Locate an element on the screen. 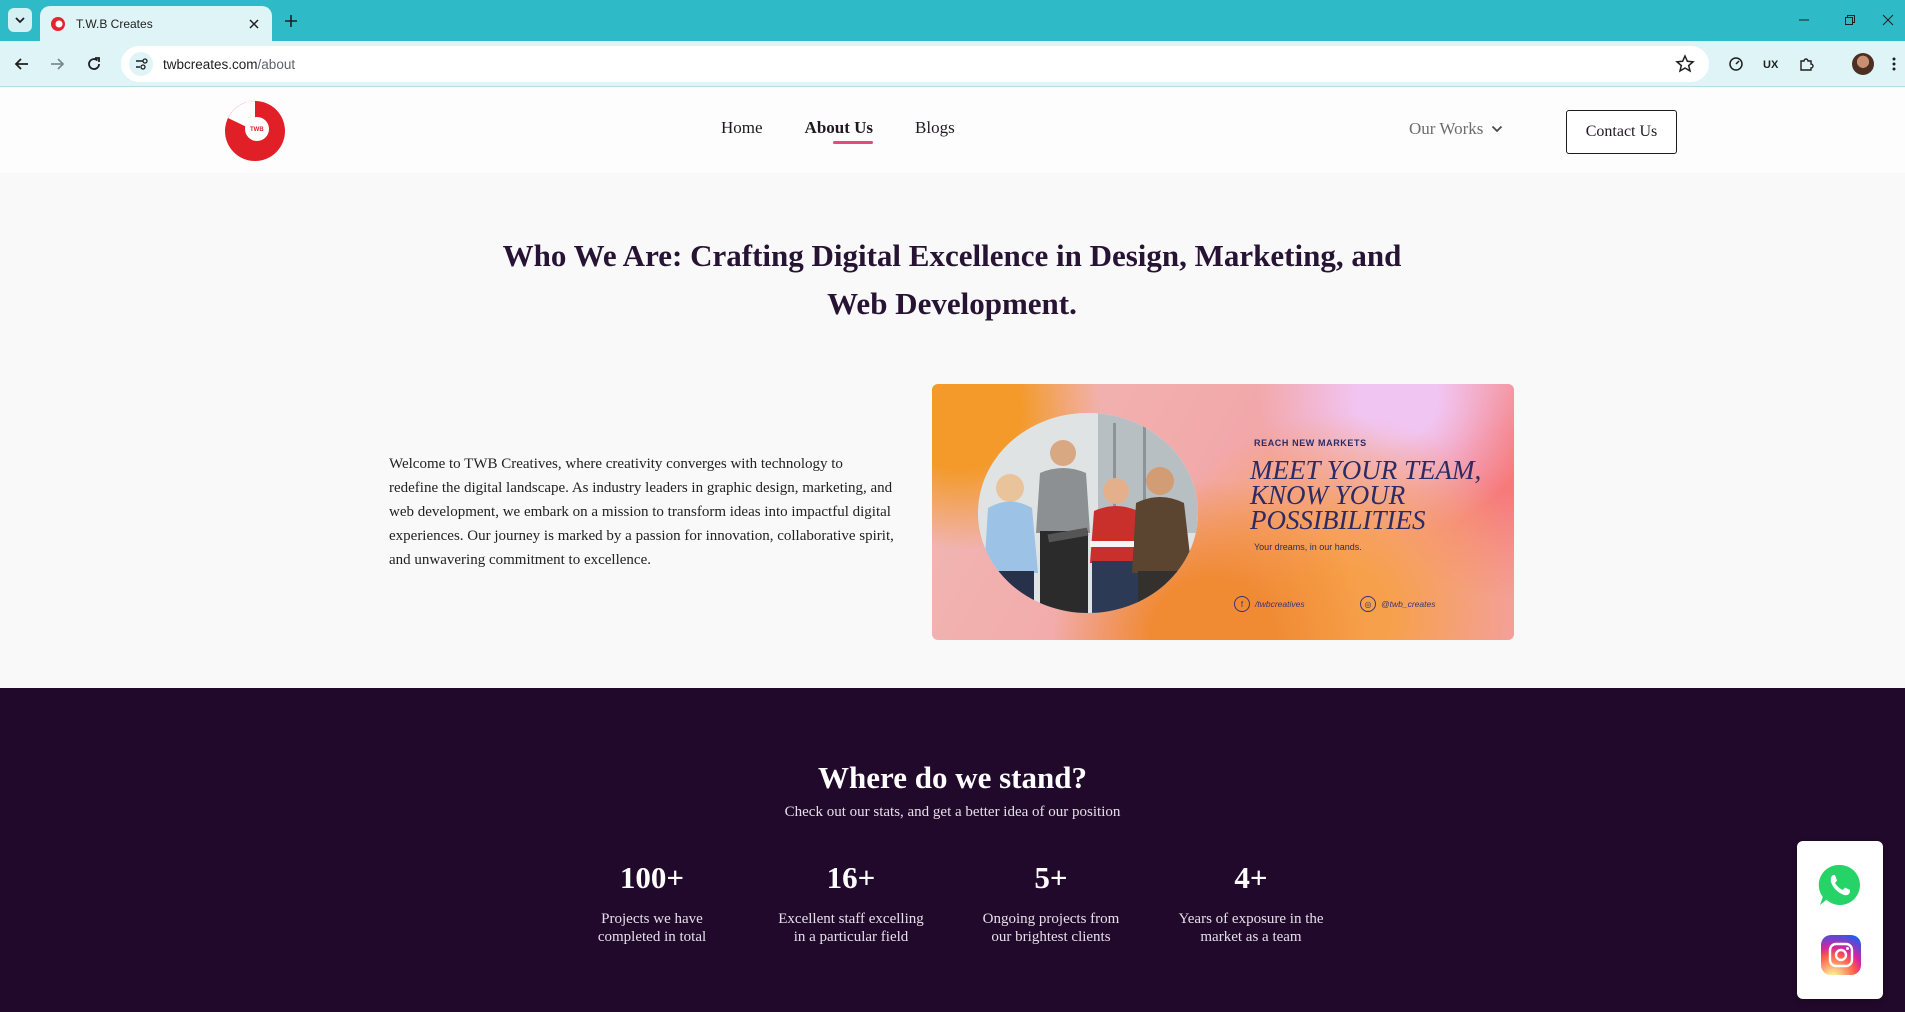 The width and height of the screenshot is (1905, 1012). main-nav: Home About Us Blogs is located at coordinates (838, 131).